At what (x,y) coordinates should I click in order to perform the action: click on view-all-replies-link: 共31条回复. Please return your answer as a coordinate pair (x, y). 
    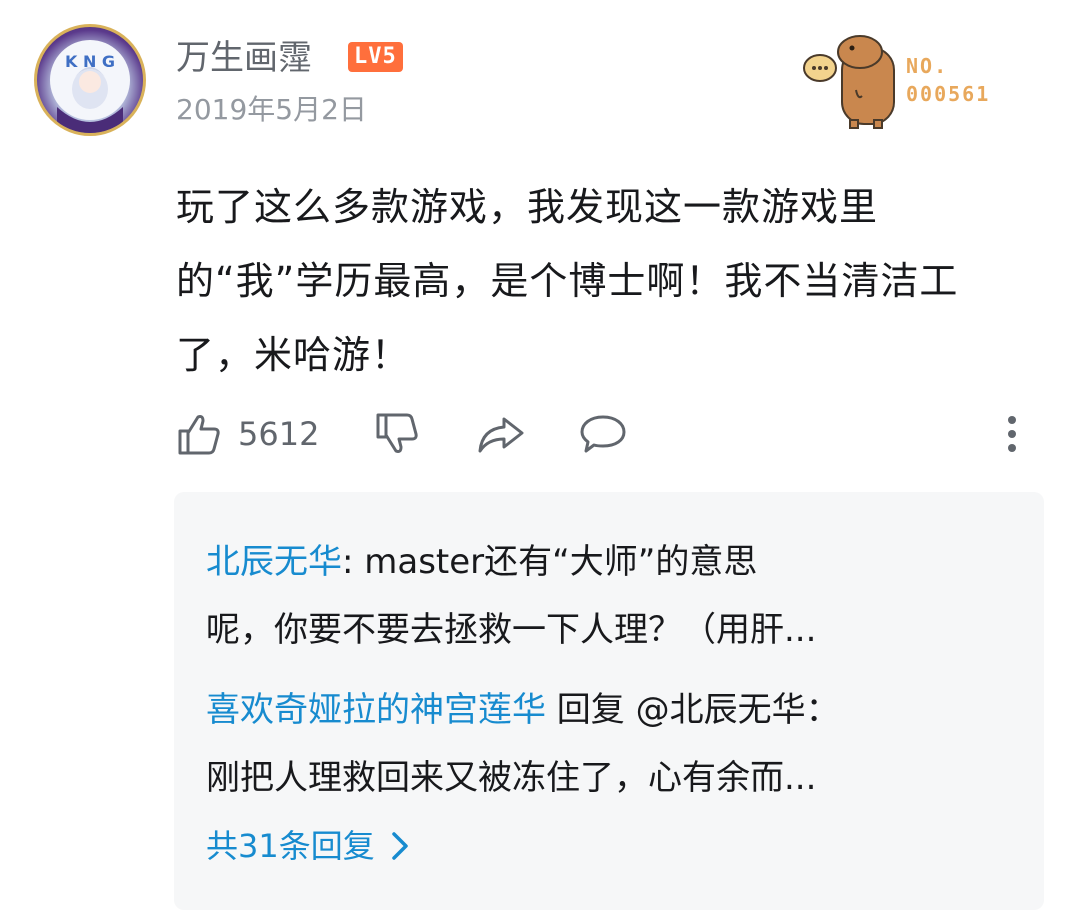
    Looking at the image, I should click on (307, 846).